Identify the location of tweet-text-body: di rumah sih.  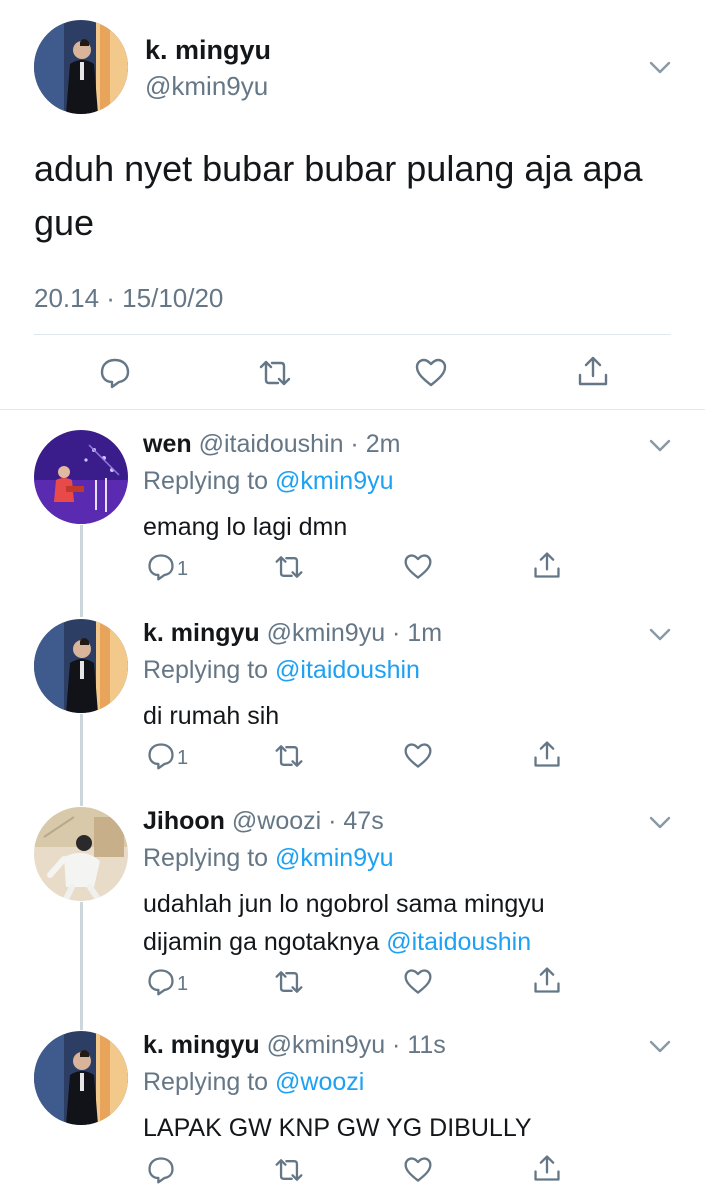
(211, 716).